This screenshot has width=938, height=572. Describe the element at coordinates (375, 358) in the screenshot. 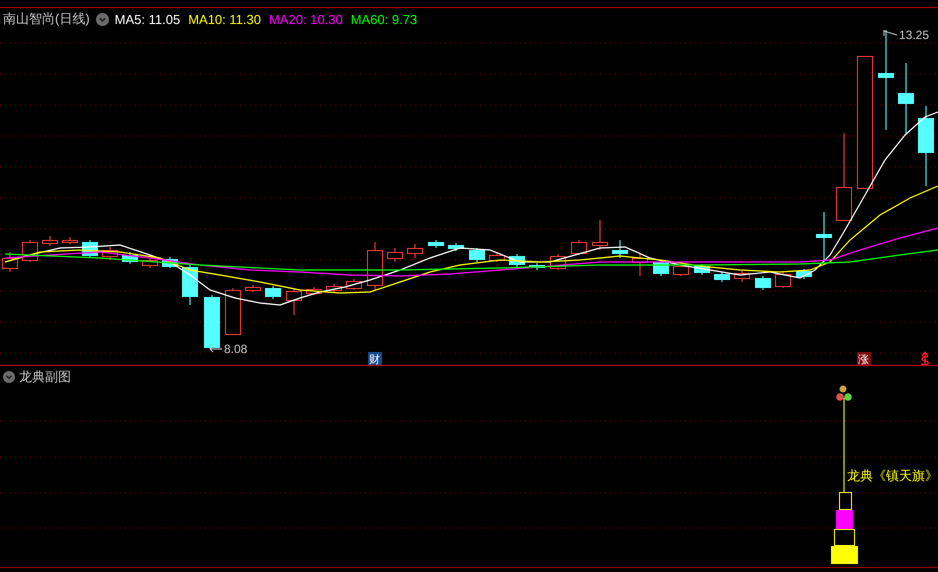

I see `event-marker: 财` at that location.